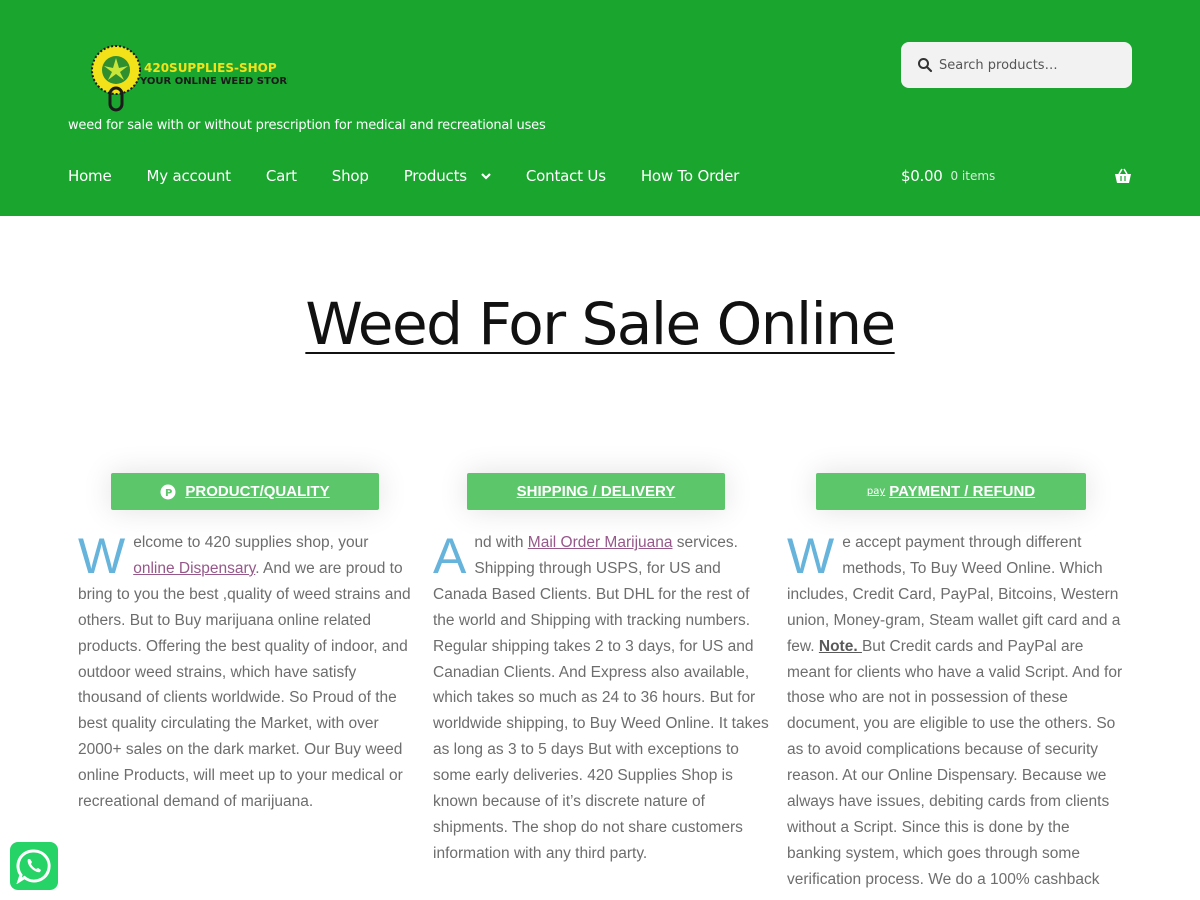  What do you see at coordinates (501, 542) in the screenshot?
I see `text-part: nd with` at bounding box center [501, 542].